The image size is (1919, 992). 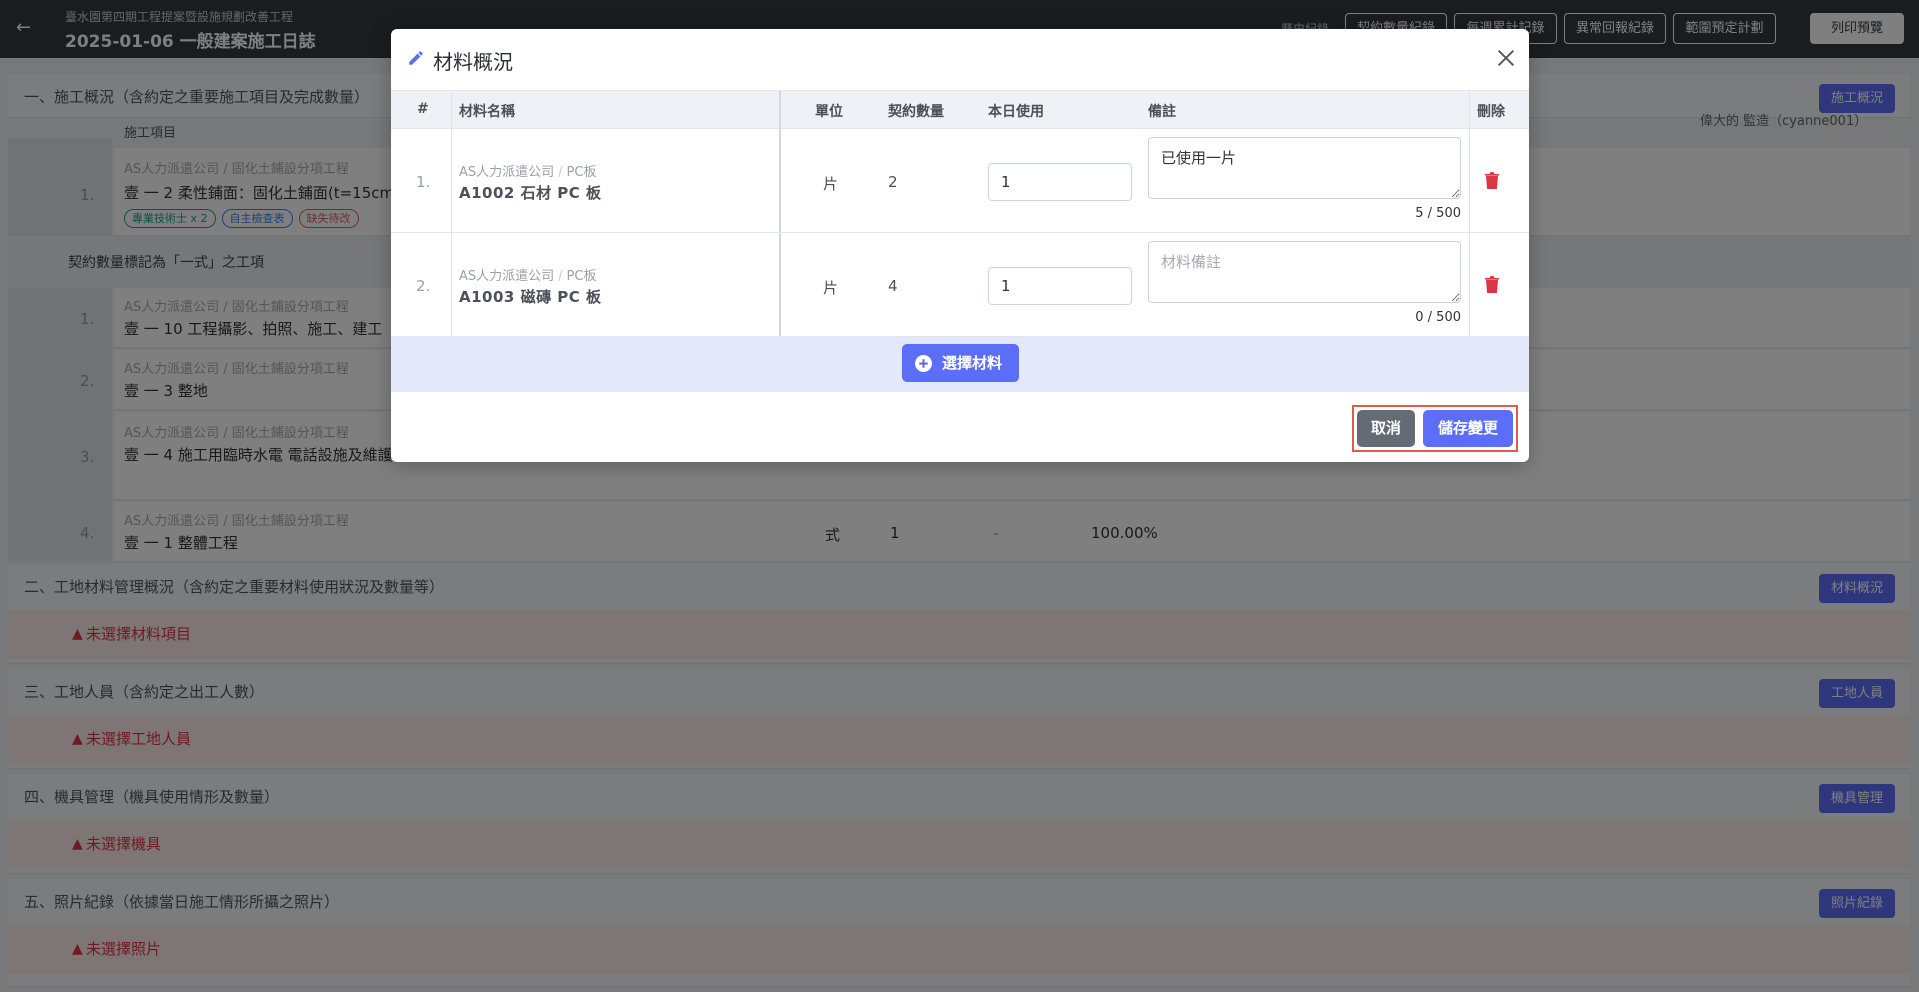 I want to click on row-index: 2., so click(x=423, y=286).